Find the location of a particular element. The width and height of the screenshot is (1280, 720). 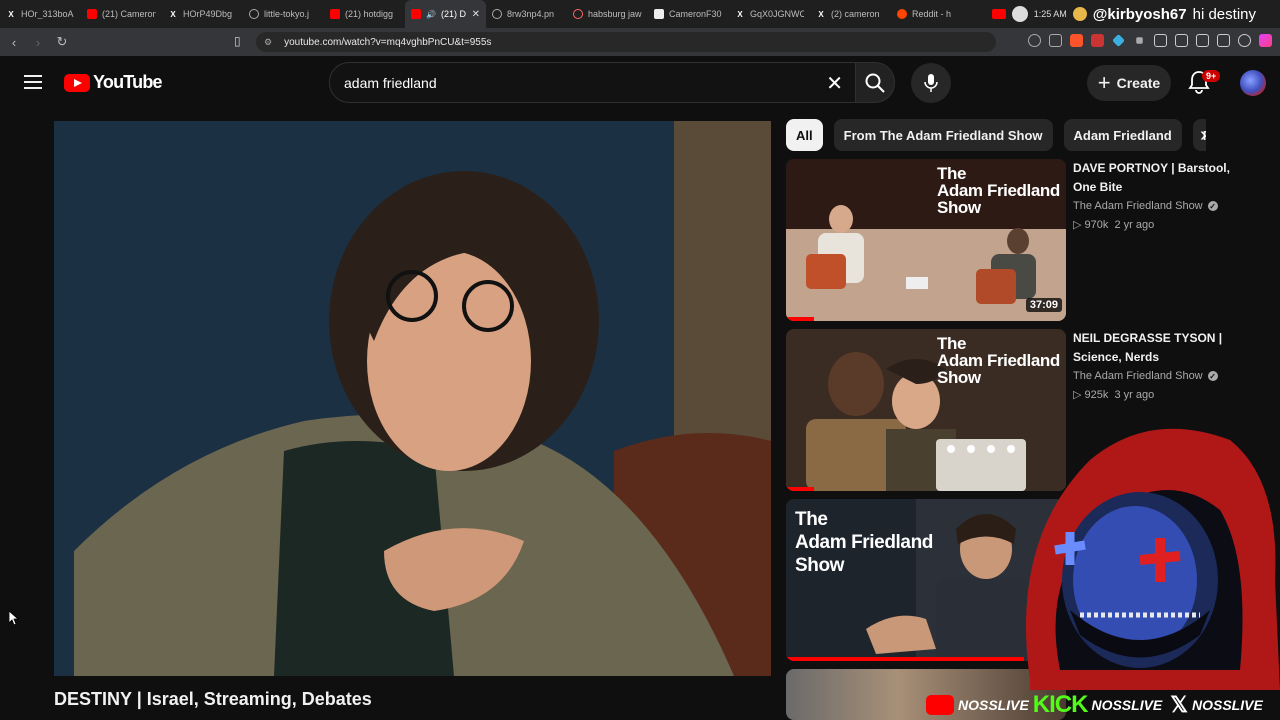

vpn-icon is located at coordinates (1244, 40).